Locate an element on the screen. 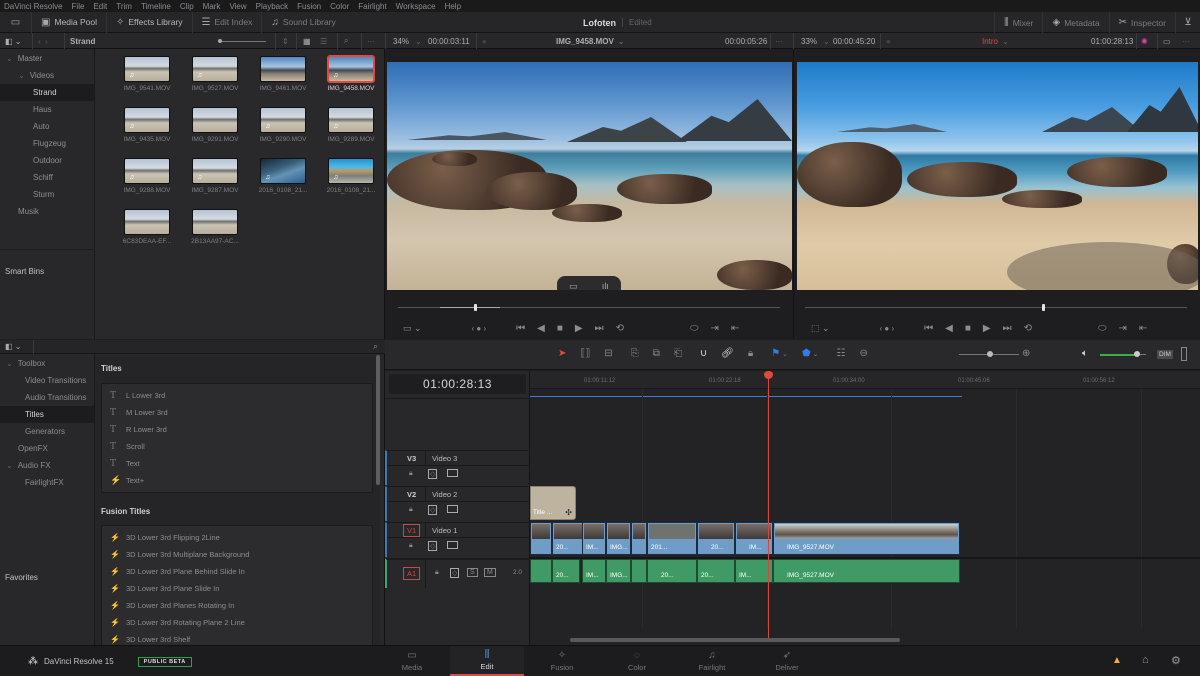 Image resolution: width=1200 pixels, height=676 pixels. effects-category-generators: Generators is located at coordinates (47, 431).